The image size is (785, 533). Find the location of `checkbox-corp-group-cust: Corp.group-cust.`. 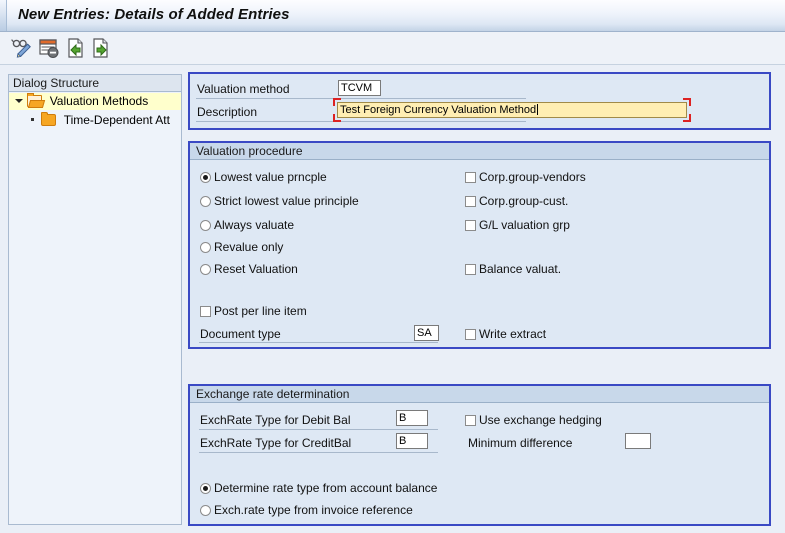

checkbox-corp-group-cust: Corp.group-cust. is located at coordinates (516, 201).